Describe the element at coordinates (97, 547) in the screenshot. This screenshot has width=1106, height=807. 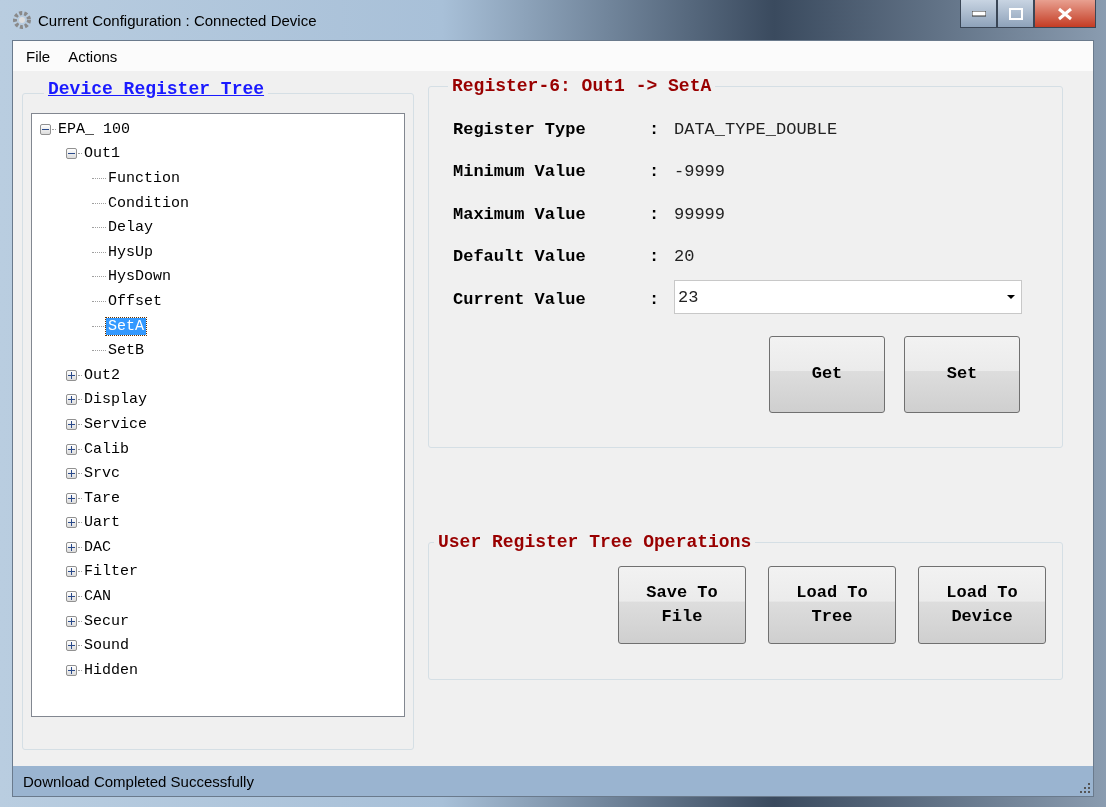
I see `tree-node: DAC` at that location.